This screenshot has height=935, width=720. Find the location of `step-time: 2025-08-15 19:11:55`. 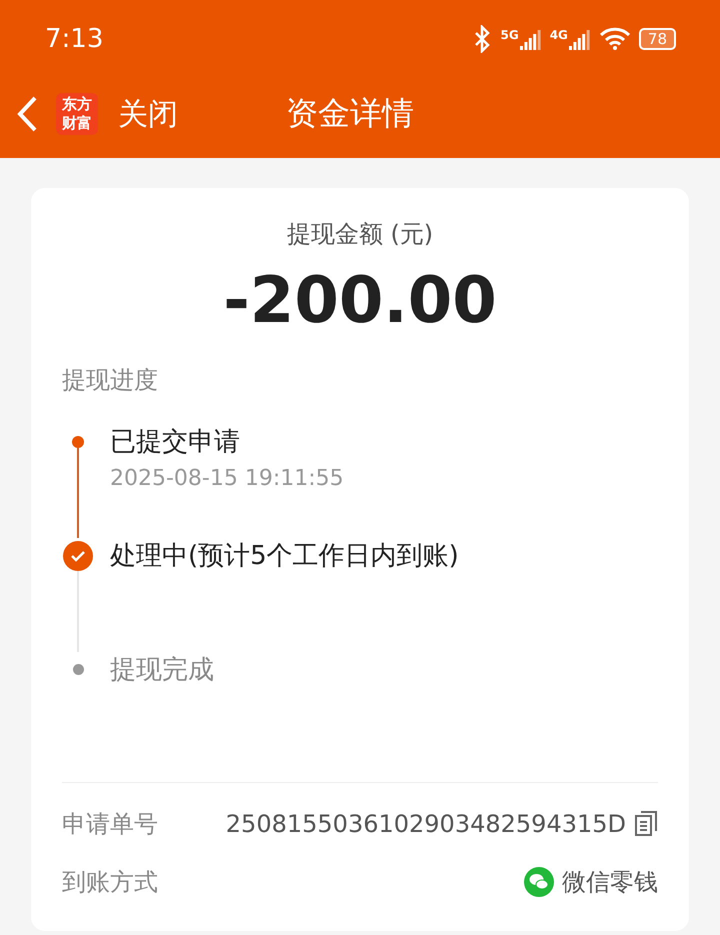

step-time: 2025-08-15 19:11:55 is located at coordinates (227, 478).